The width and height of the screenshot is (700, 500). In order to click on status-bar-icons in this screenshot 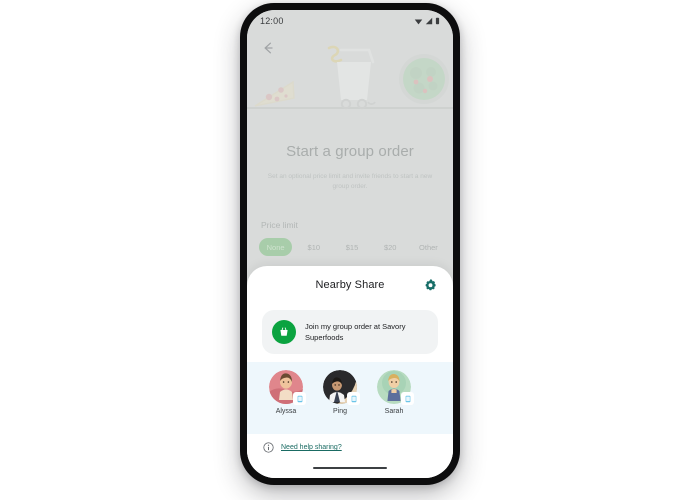, I will do `click(427, 21)`.